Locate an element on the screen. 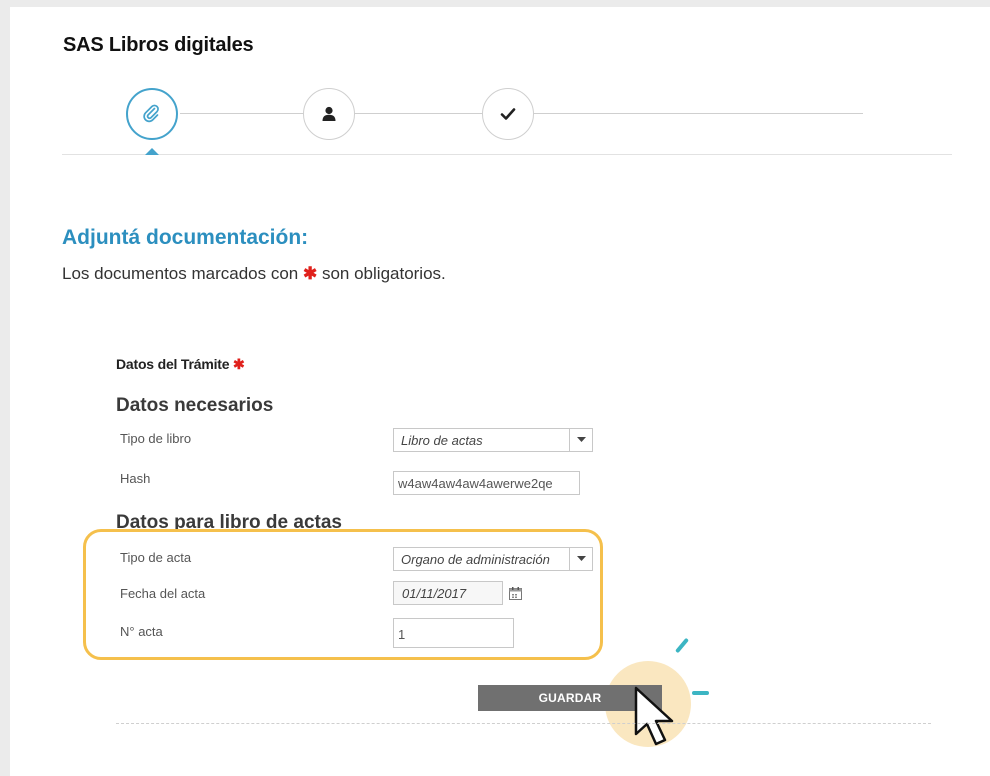  nro-acta-input: 1 is located at coordinates (453, 633).